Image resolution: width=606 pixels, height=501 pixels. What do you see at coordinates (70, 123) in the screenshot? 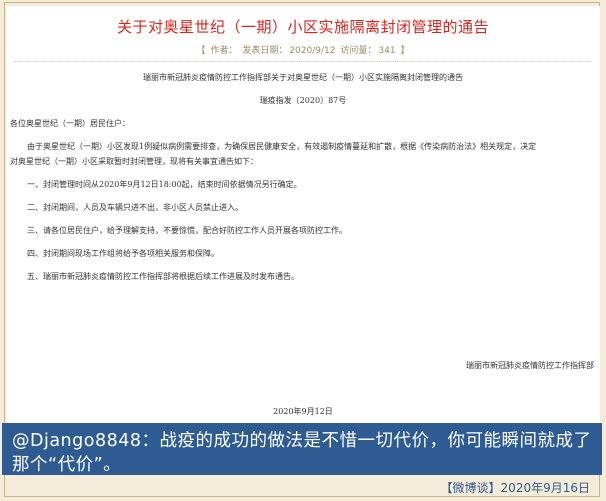
I see `notice-salutation: 各位奥星世纪（一期）居民住户：` at bounding box center [70, 123].